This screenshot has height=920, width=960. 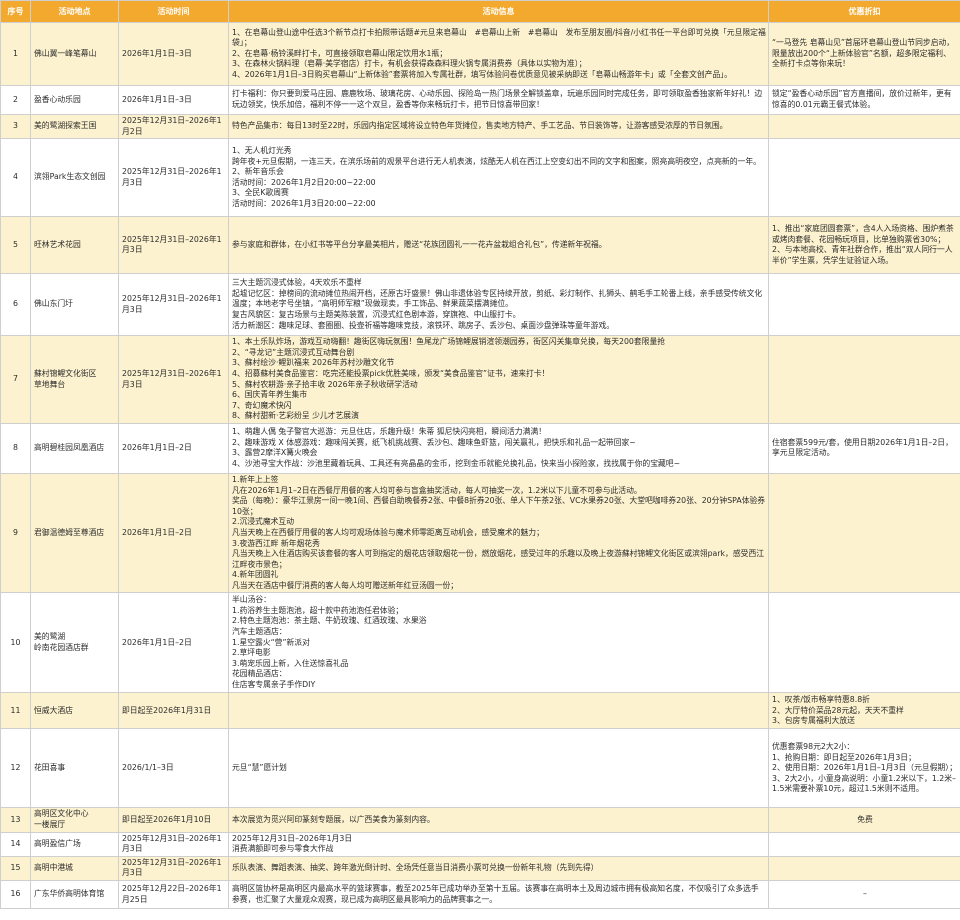 I want to click on row-info-text: 元旦“慧”愿计划, so click(x=259, y=768).